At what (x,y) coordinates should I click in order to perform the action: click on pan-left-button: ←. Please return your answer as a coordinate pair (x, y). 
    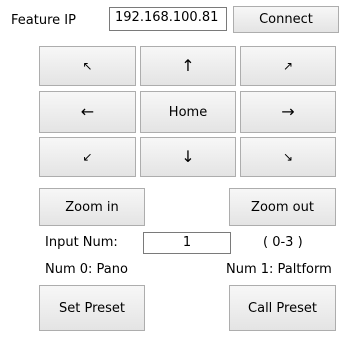
    Looking at the image, I should click on (87, 112).